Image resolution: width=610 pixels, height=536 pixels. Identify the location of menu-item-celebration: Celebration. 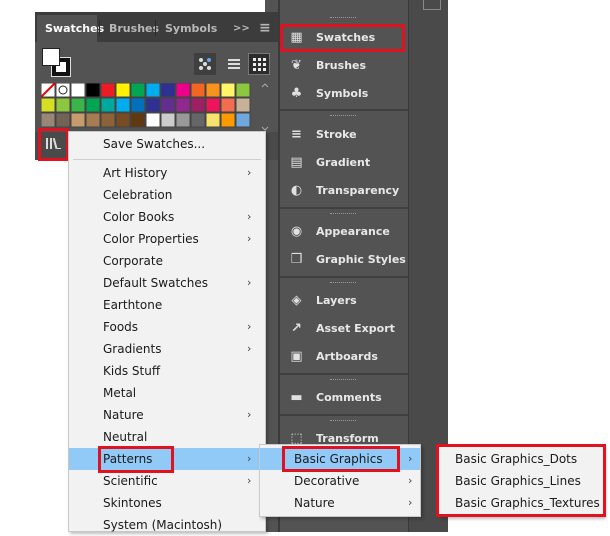
(167, 195).